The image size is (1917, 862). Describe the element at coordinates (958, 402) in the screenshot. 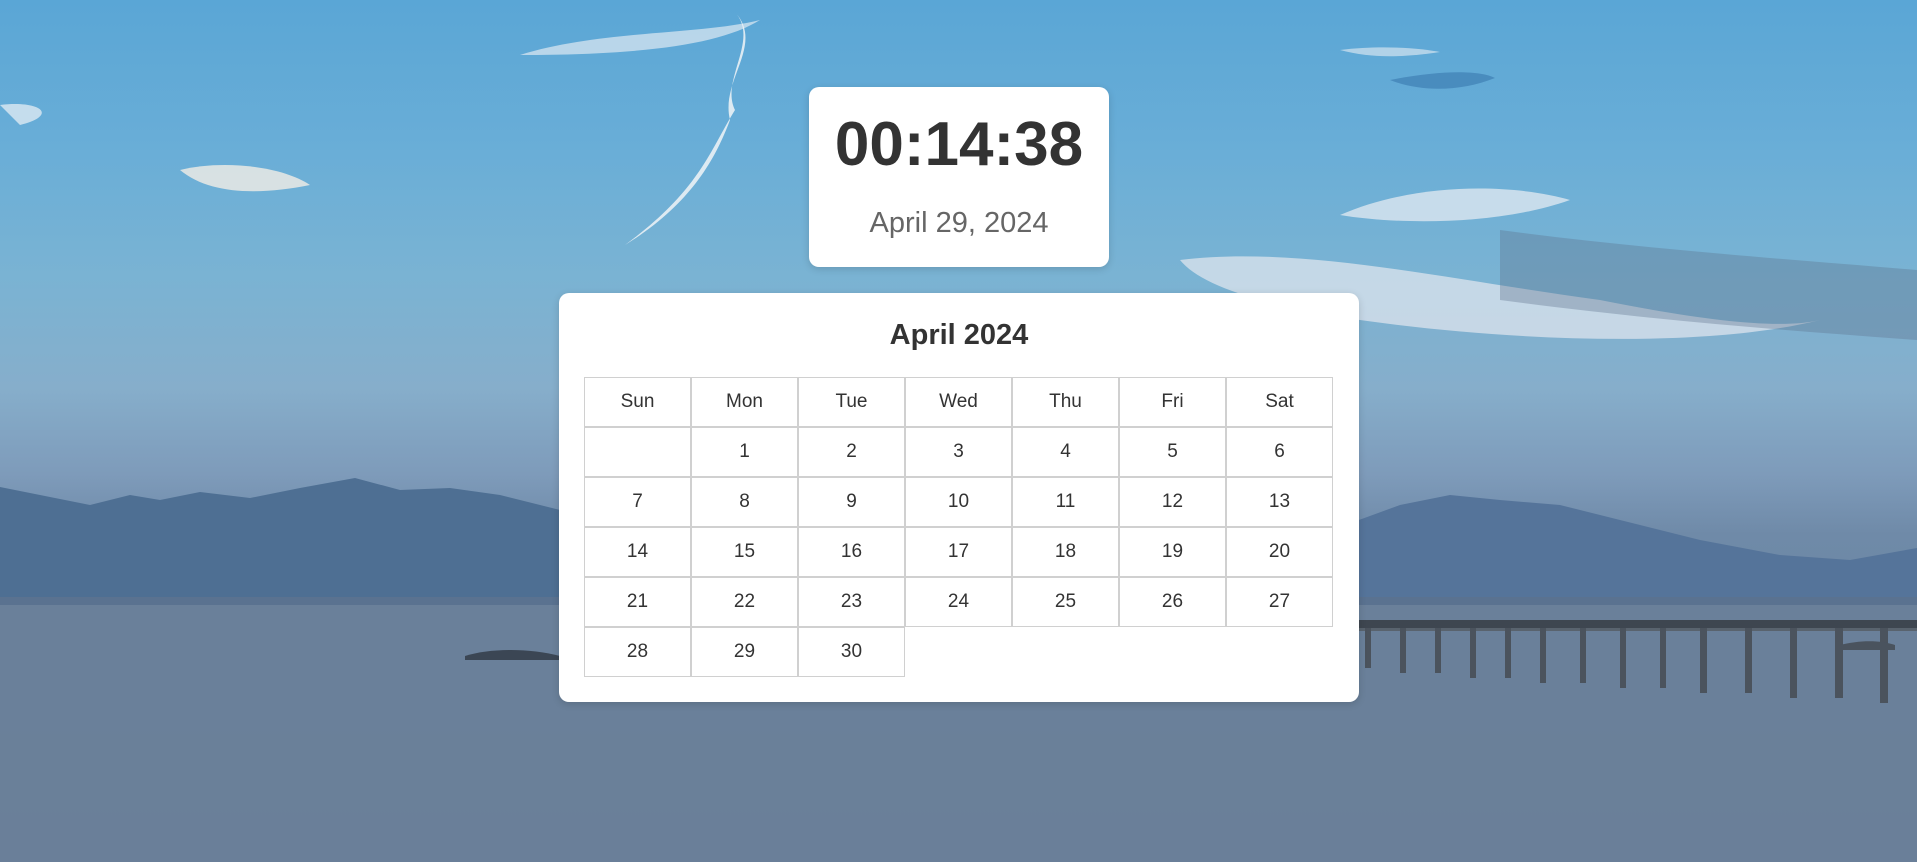

I see `weekday-header: Wed` at that location.